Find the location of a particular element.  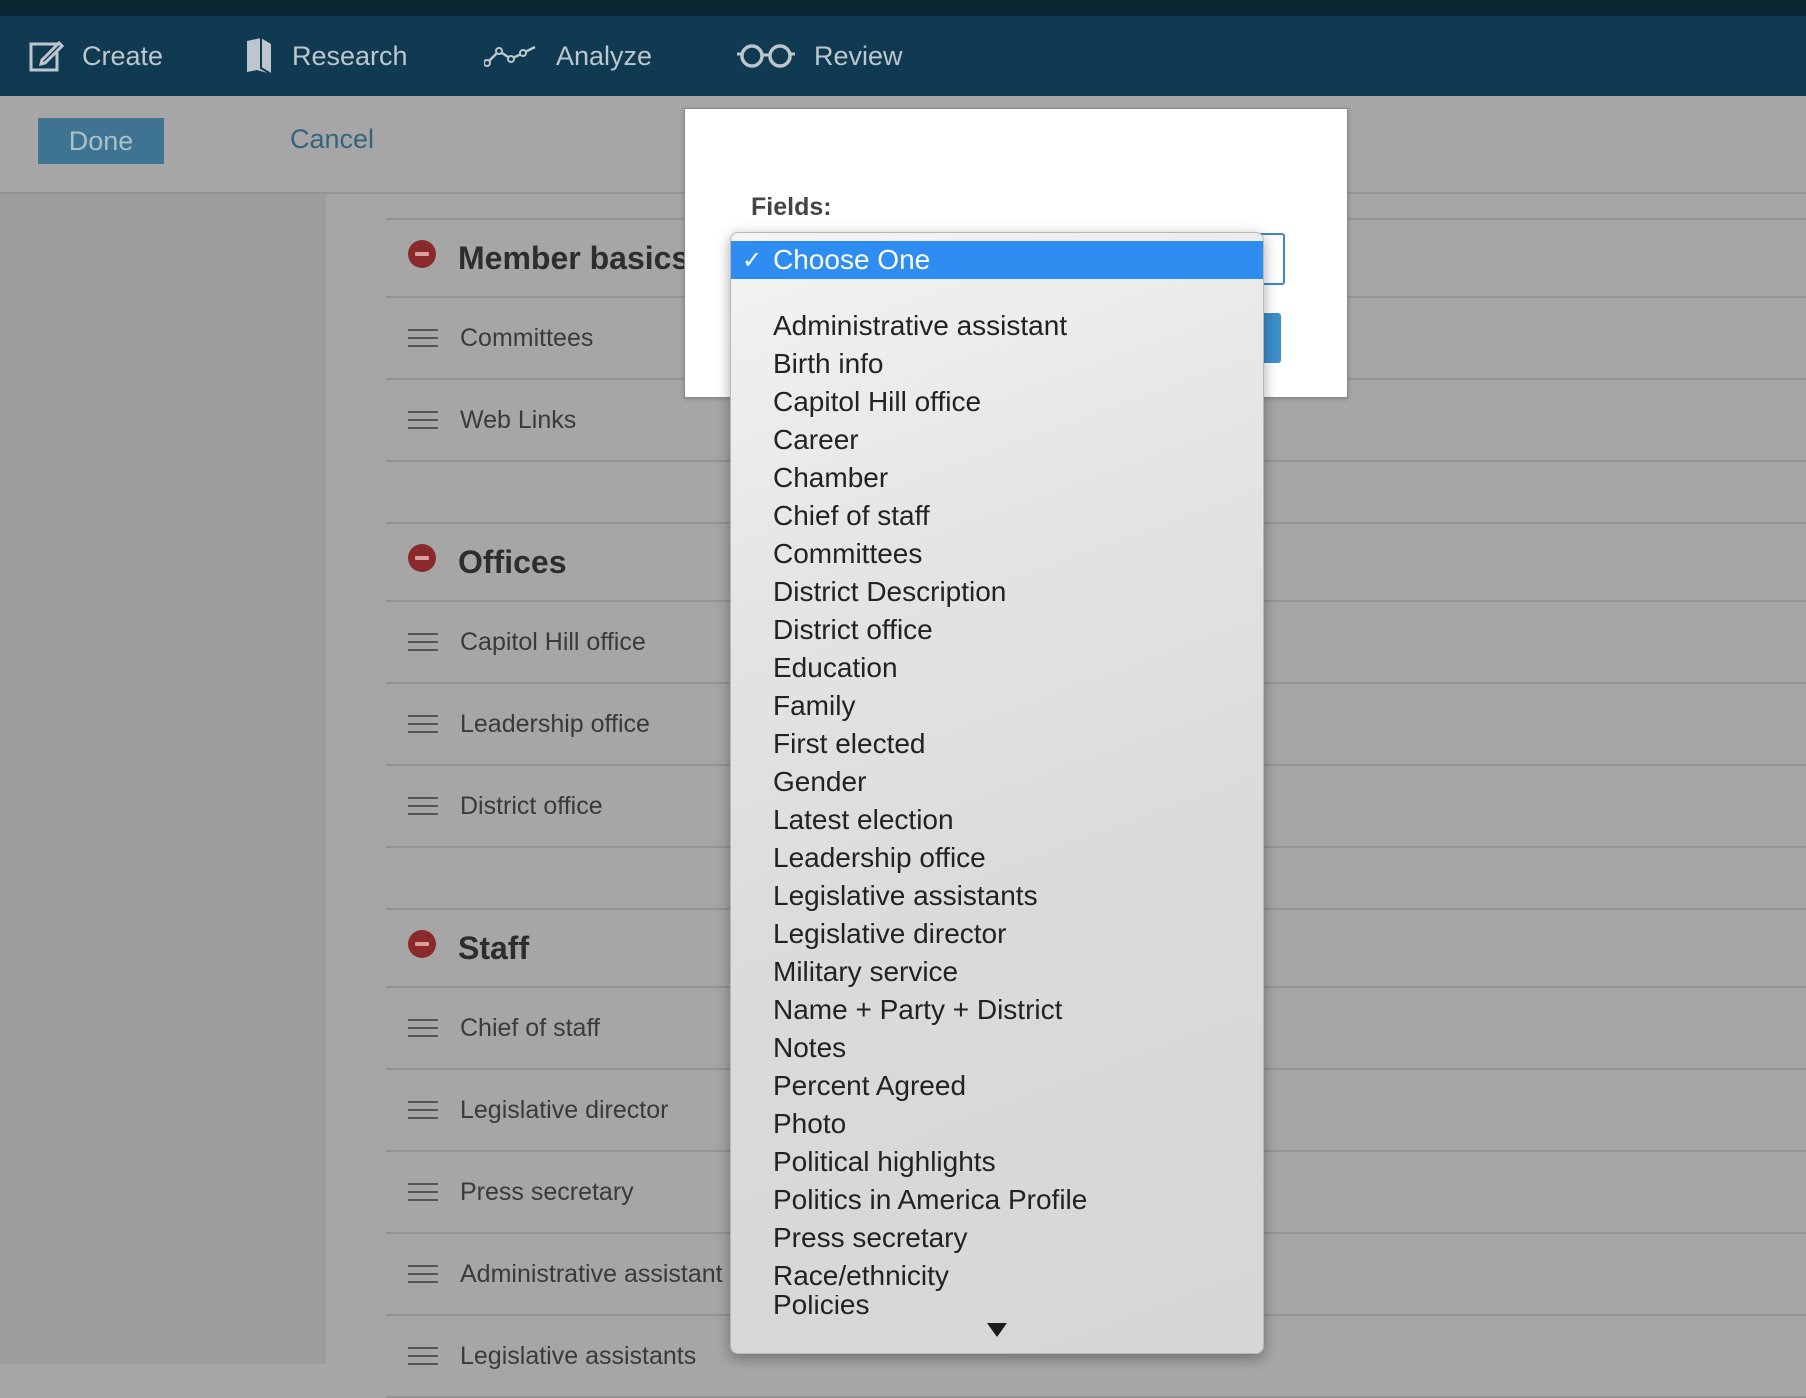

done-button: Done is located at coordinates (101, 141).